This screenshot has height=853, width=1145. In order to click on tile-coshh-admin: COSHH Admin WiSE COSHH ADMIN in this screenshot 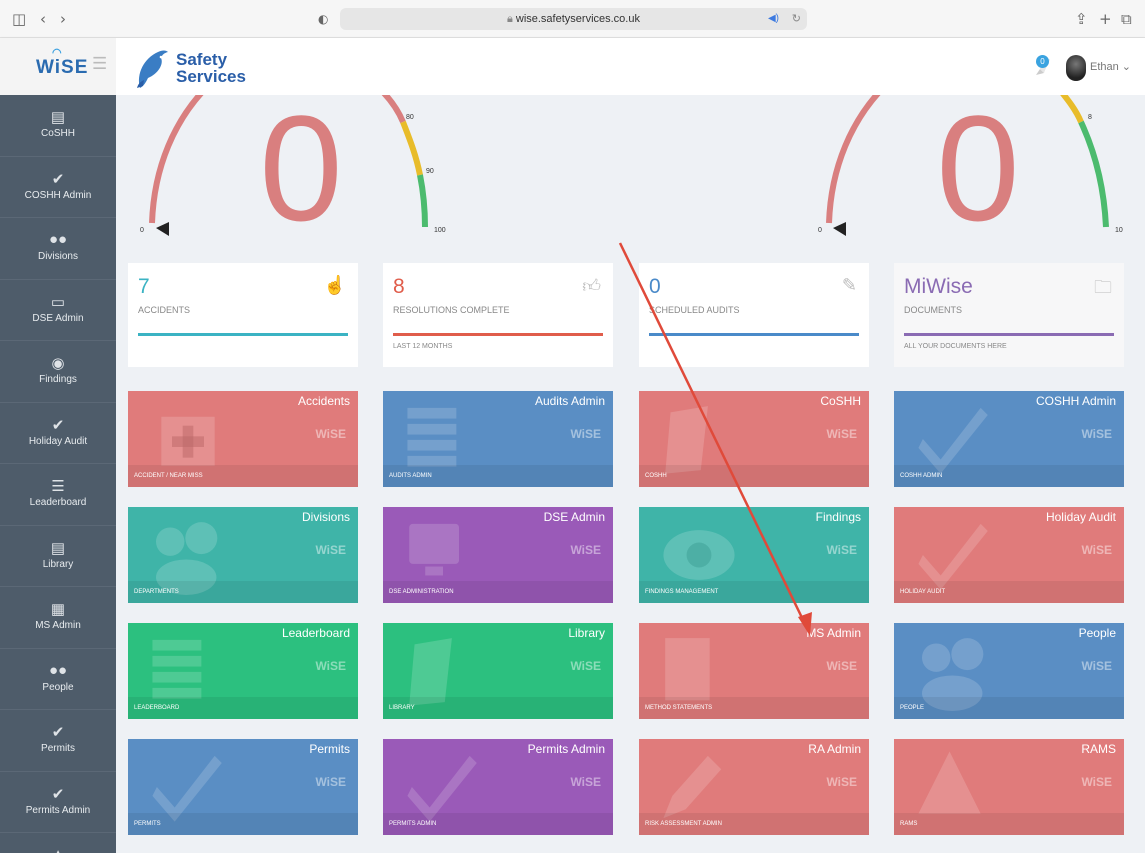, I will do `click(1009, 439)`.